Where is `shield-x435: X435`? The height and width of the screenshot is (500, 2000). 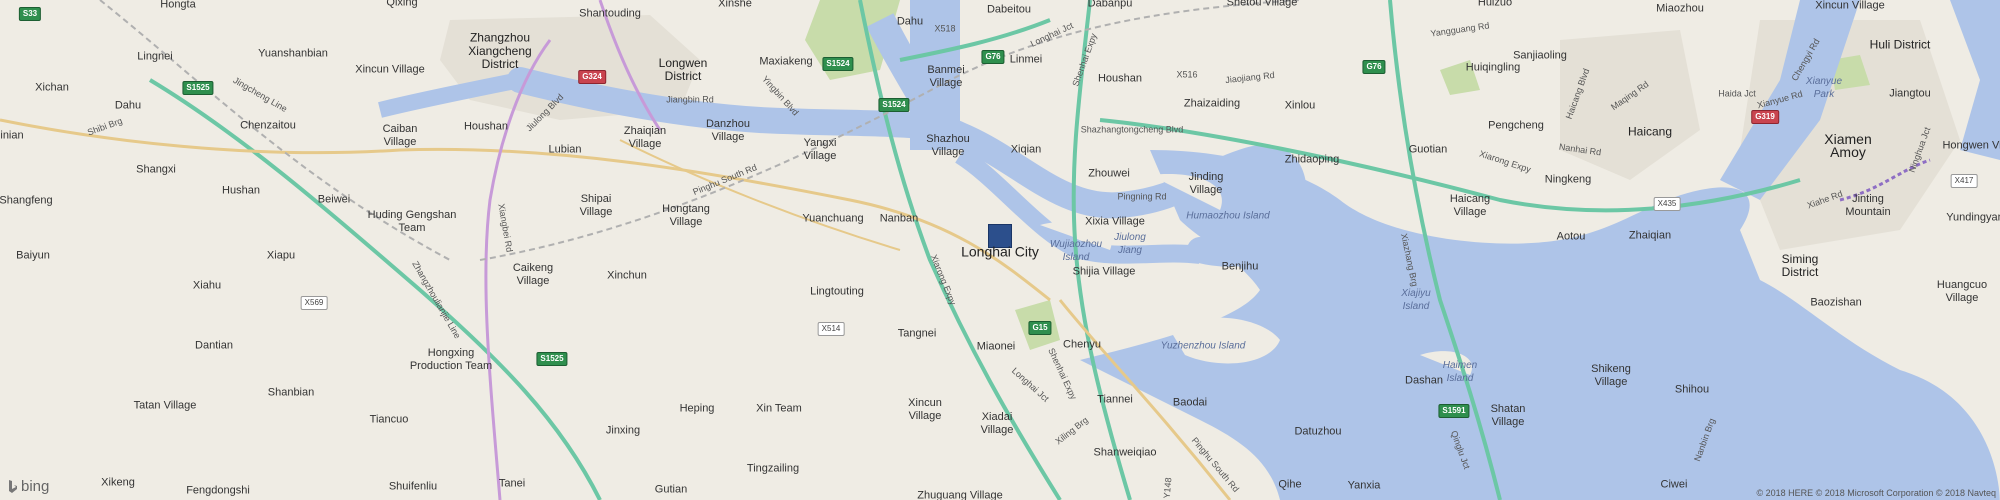
shield-x435: X435 is located at coordinates (1667, 204).